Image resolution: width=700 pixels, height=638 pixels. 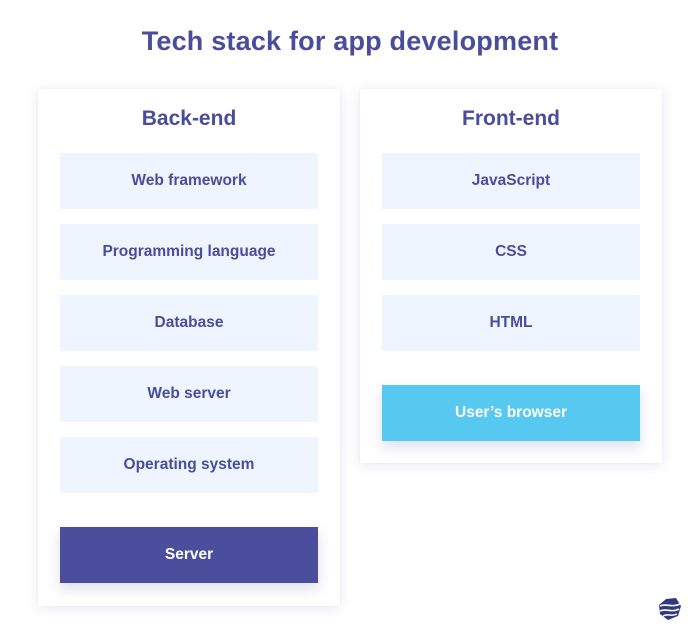 What do you see at coordinates (189, 323) in the screenshot?
I see `backend-item-database: Database` at bounding box center [189, 323].